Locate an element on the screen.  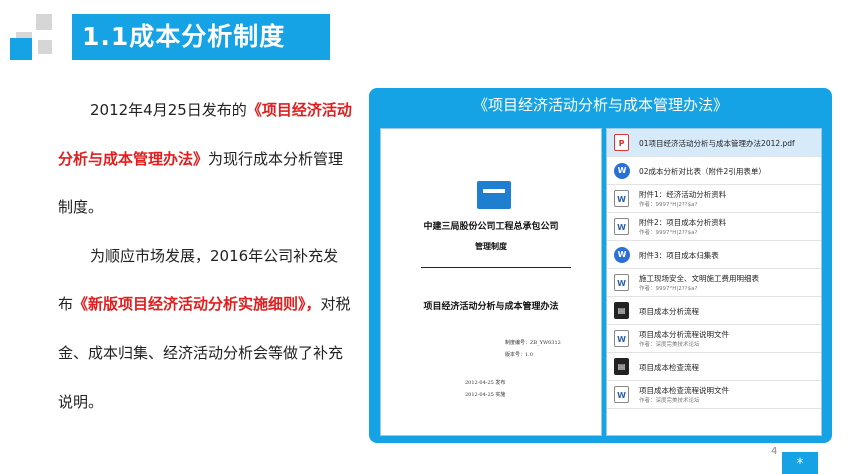
page-title: 1.1成本分析制度 is located at coordinates (201, 37).